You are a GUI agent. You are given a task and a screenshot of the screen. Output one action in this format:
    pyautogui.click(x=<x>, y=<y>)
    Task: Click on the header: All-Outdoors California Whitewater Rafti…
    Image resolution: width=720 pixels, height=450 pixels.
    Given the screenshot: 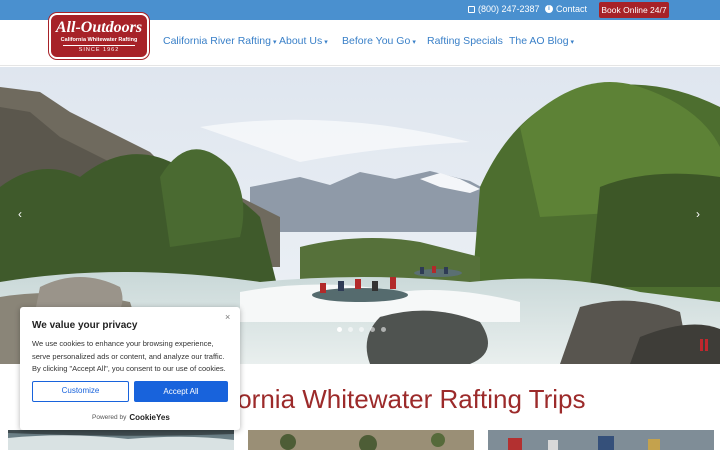 What is the action you would take?
    pyautogui.click(x=360, y=39)
    